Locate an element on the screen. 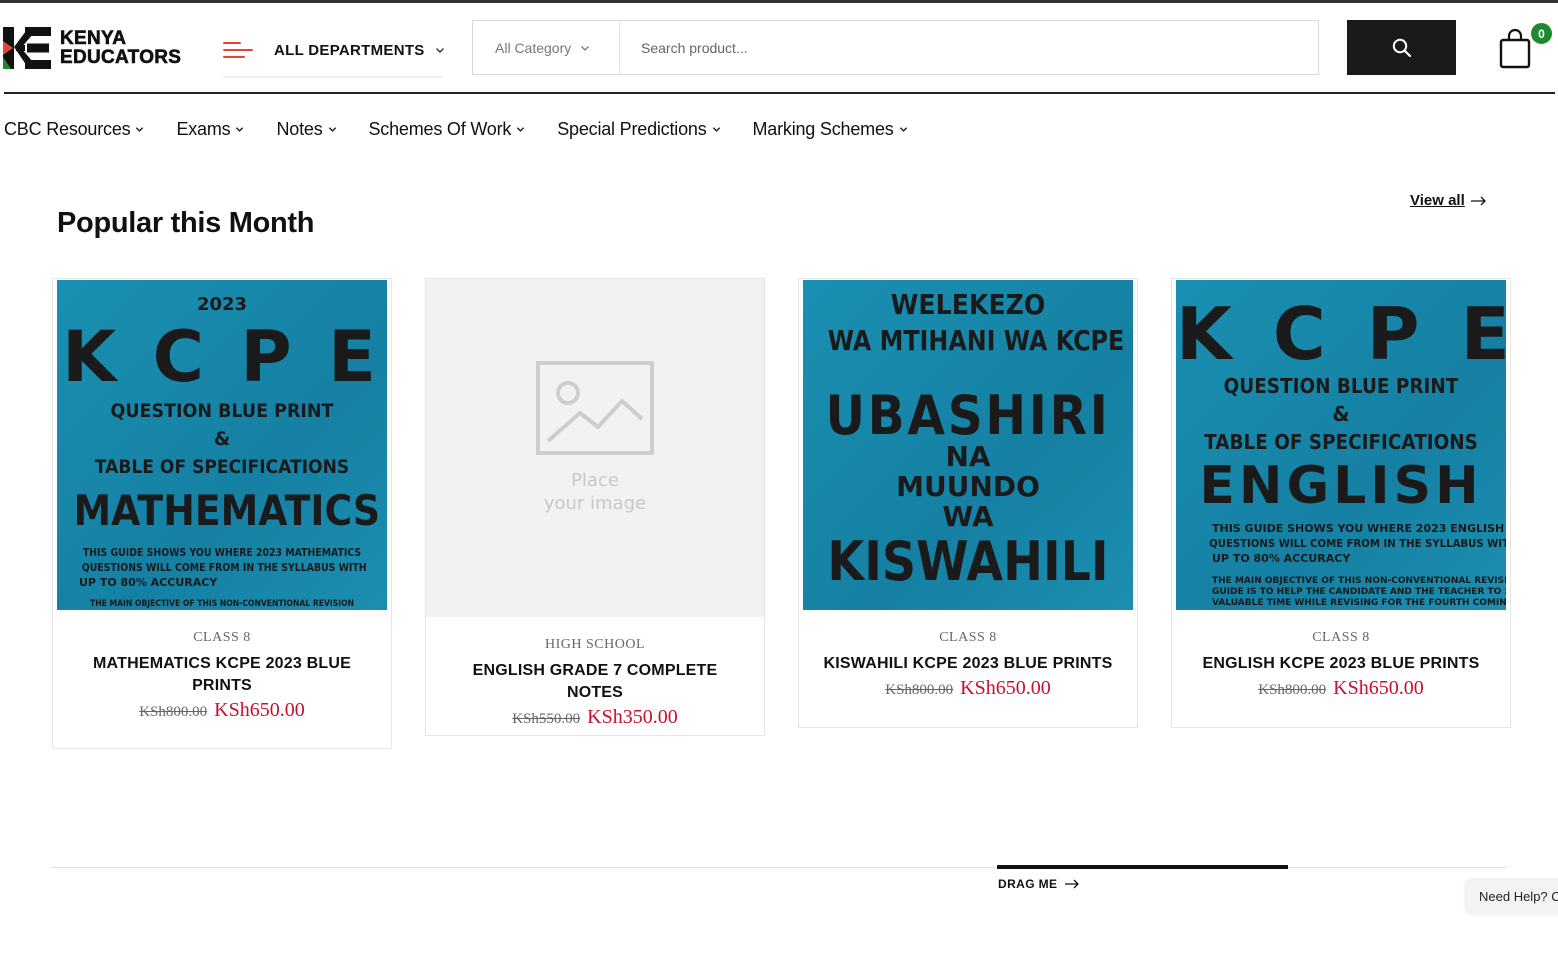 The image size is (1558, 960). logo-mark-icon is located at coordinates (27, 48).